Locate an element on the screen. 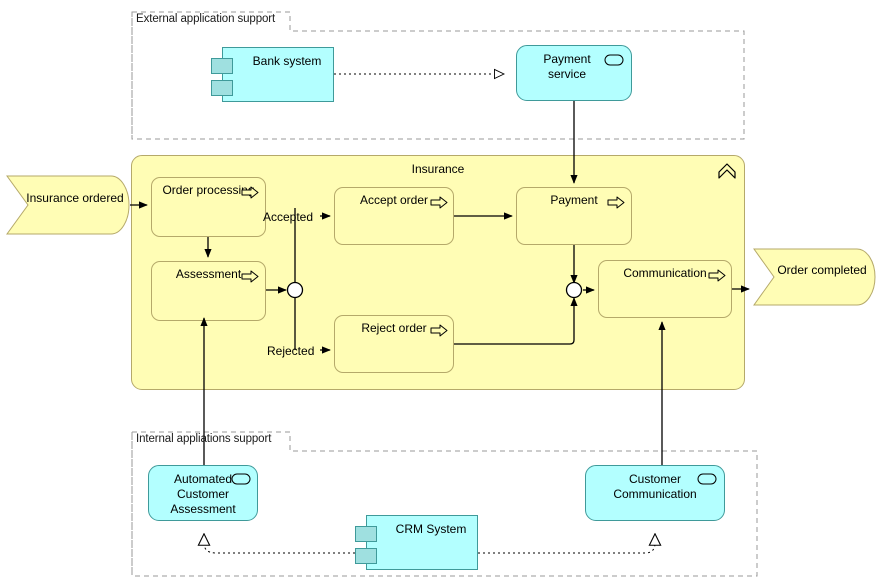 Image resolution: width=884 pixels, height=586 pixels. edge-crm-system-realizes-customer-communication is located at coordinates (566, 544).